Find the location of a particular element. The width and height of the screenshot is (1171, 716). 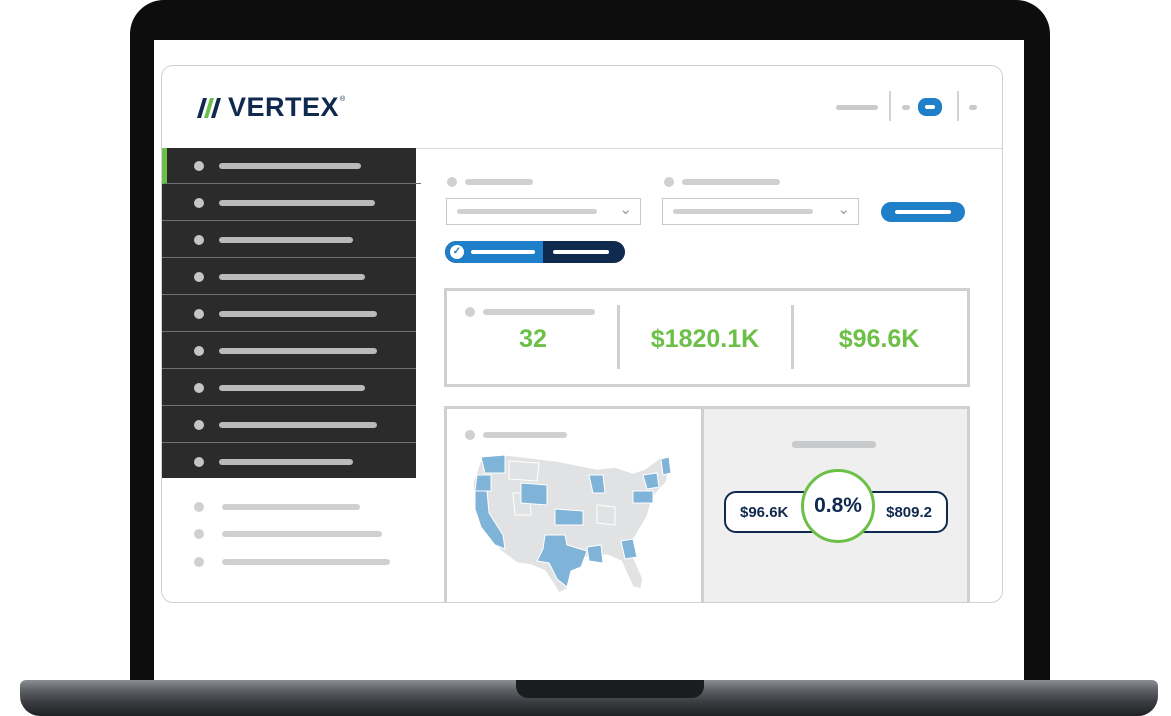

state-la is located at coordinates (595, 554).